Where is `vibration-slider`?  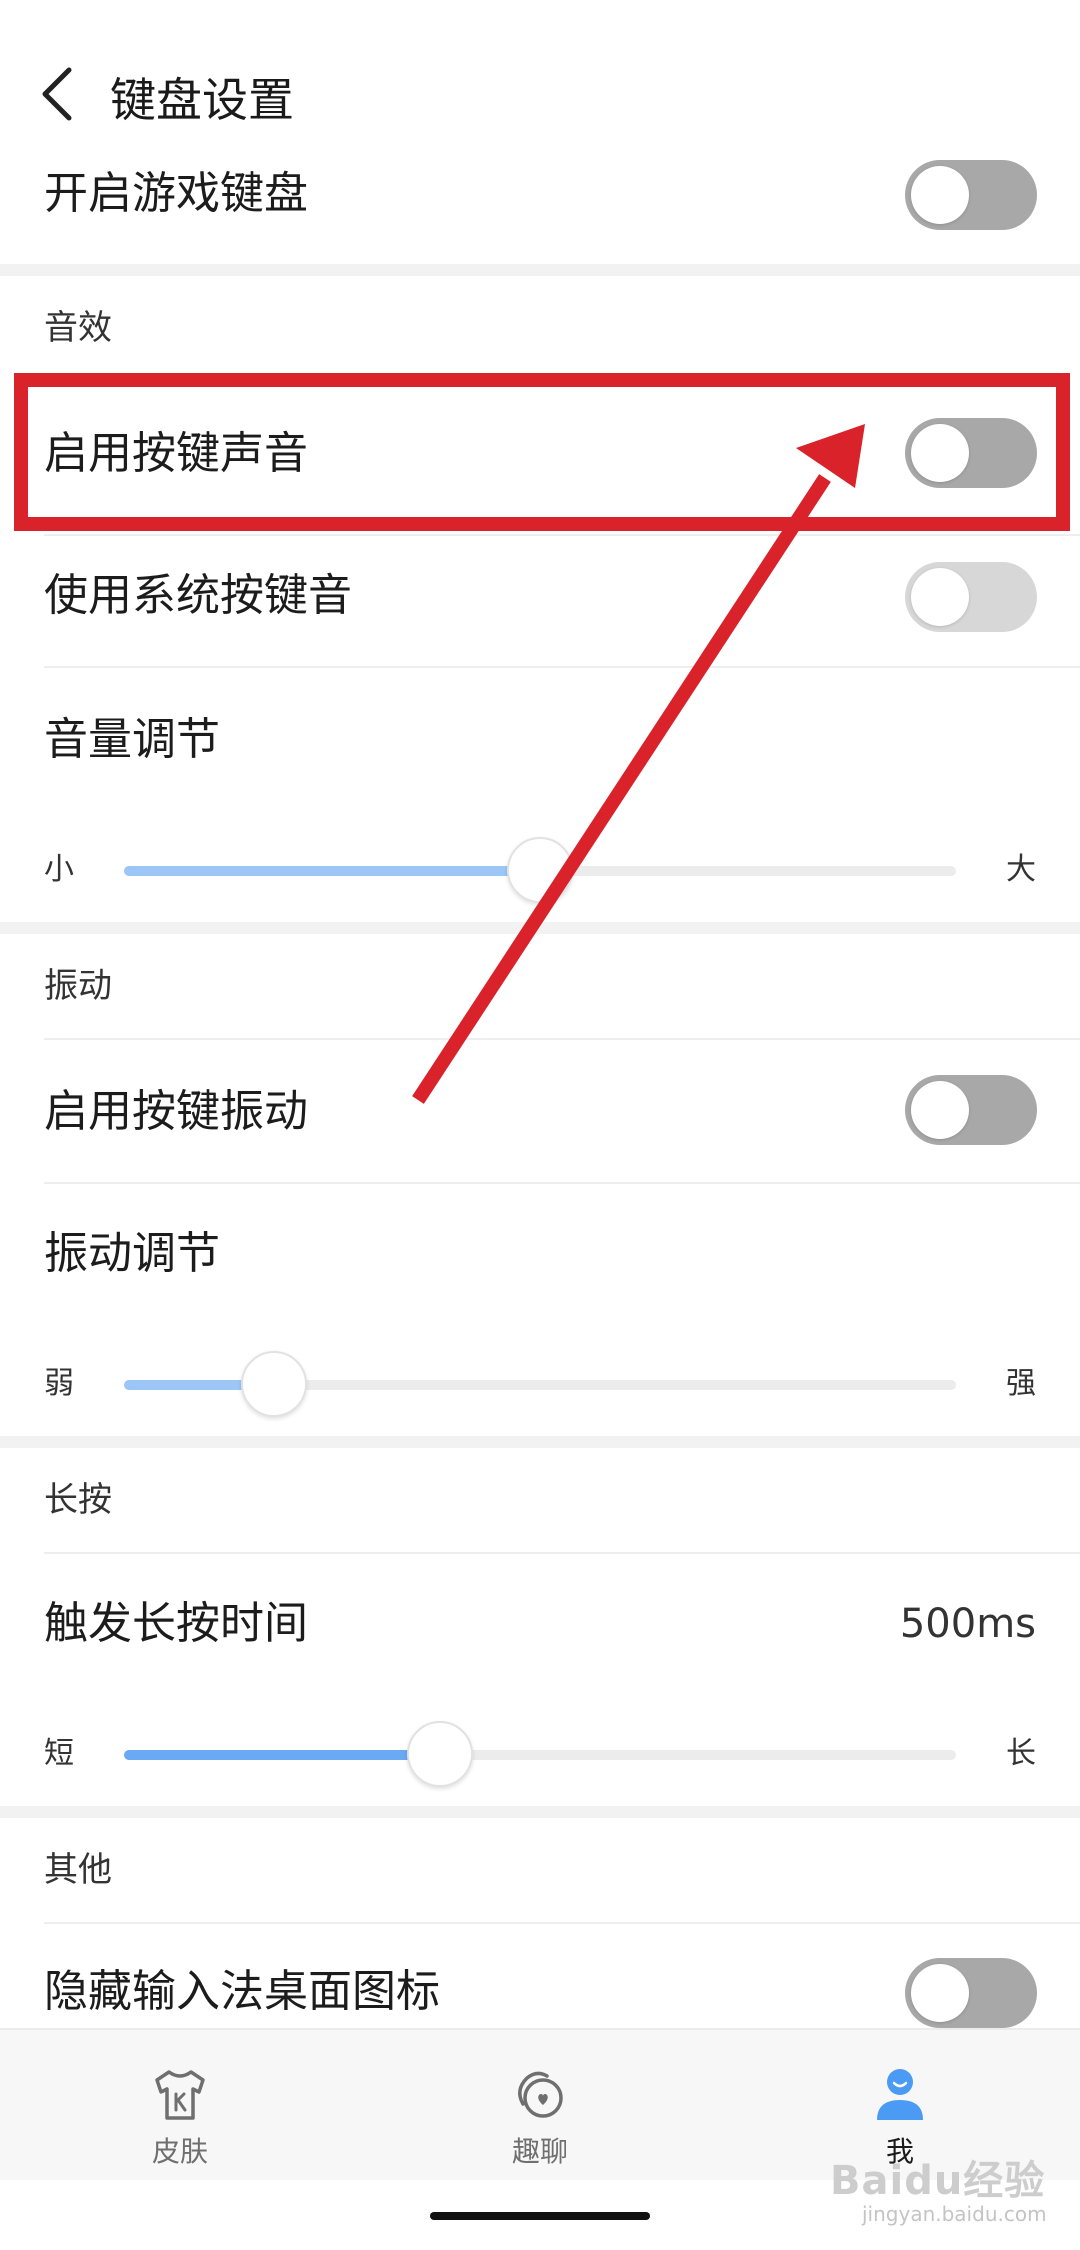 vibration-slider is located at coordinates (540, 1384).